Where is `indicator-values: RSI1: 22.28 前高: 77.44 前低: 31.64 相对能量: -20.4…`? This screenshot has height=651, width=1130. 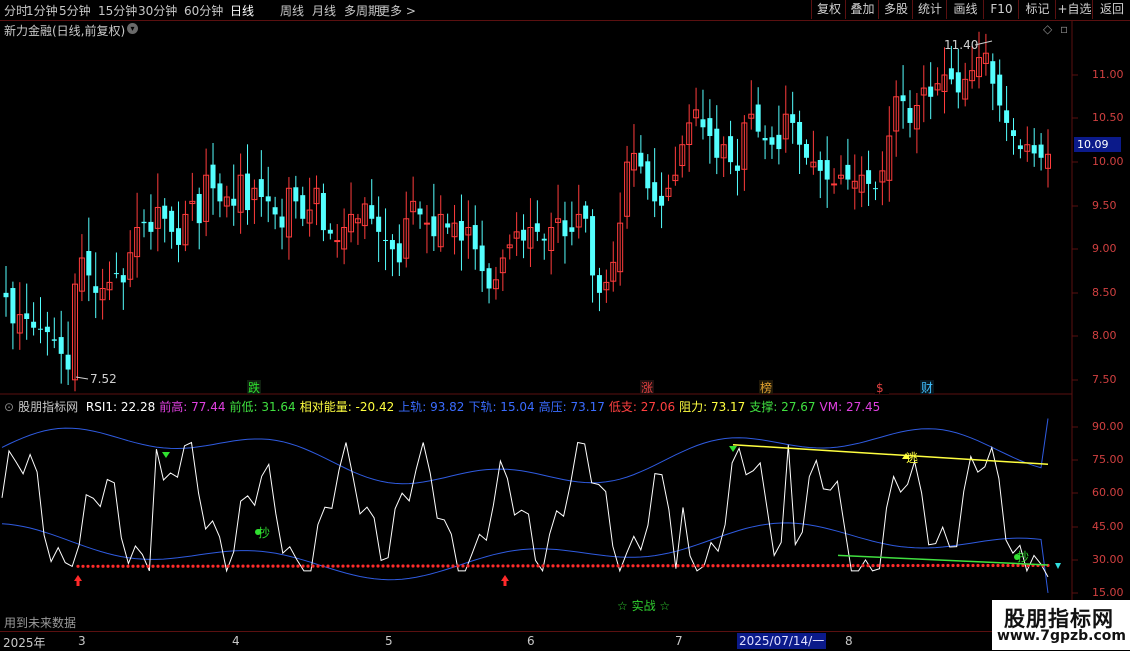 indicator-values: RSI1: 22.28 前高: 77.44 前低: 31.64 相对能量: -20.4… is located at coordinates (485, 407).